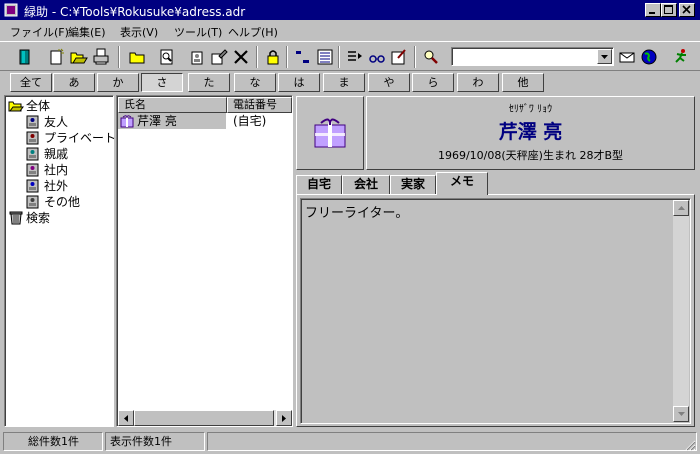  I want to click on status-total-count: 総件数1件, so click(53, 441).